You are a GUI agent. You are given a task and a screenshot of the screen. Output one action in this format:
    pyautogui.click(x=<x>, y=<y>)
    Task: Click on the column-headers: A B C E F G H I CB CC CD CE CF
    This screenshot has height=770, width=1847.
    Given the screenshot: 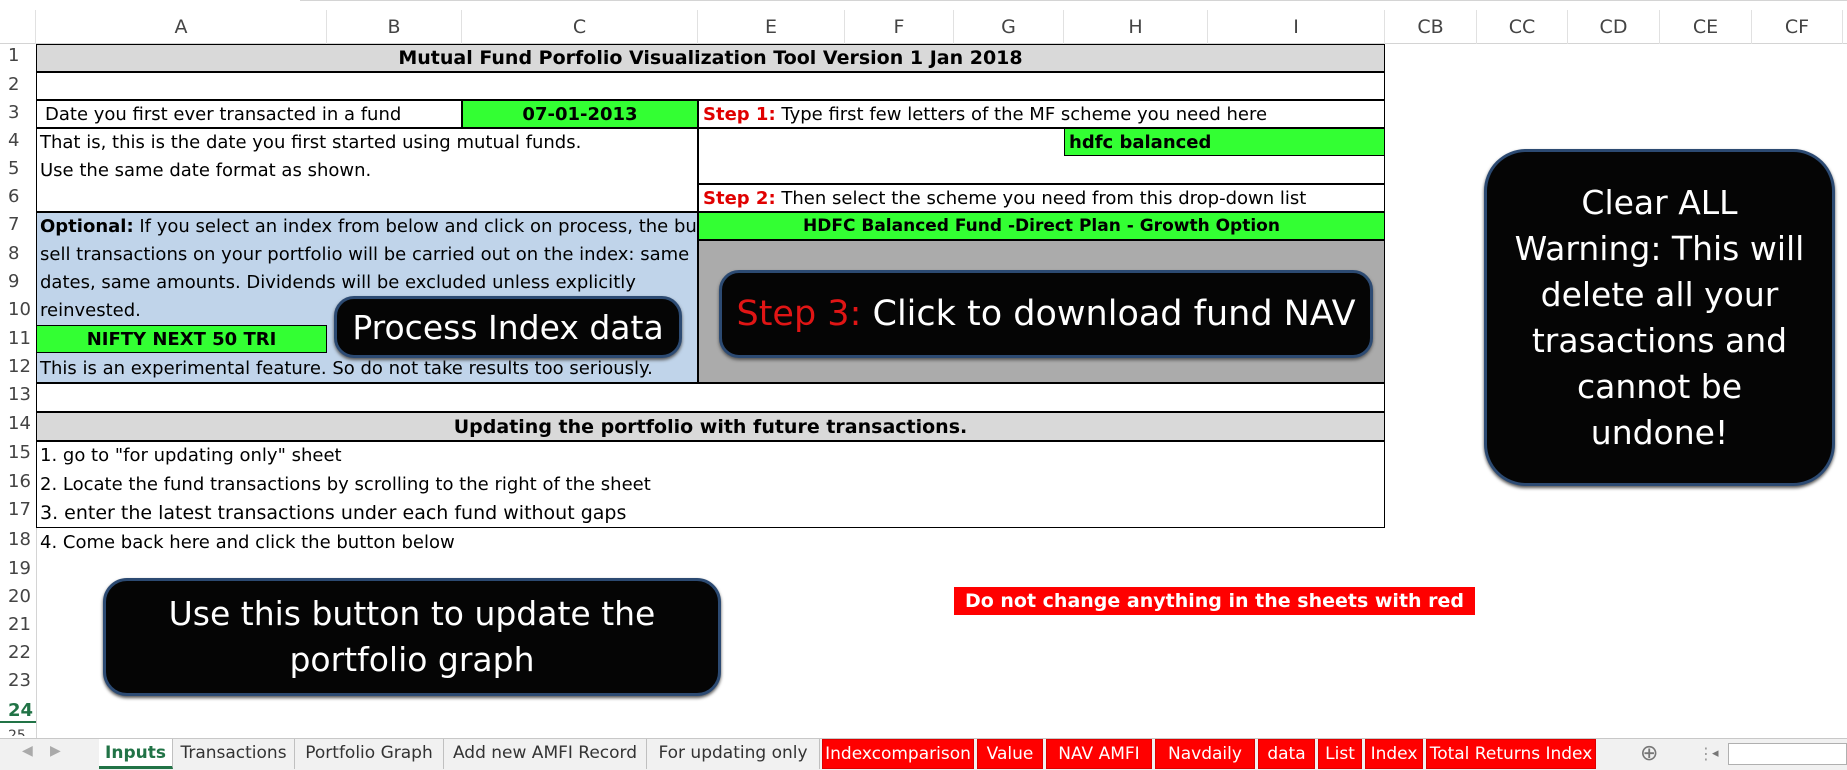 What is the action you would take?
    pyautogui.click(x=923, y=27)
    